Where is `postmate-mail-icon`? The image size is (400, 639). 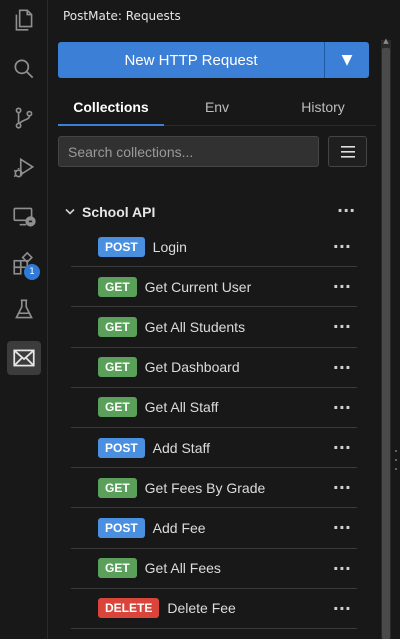 postmate-mail-icon is located at coordinates (24, 358).